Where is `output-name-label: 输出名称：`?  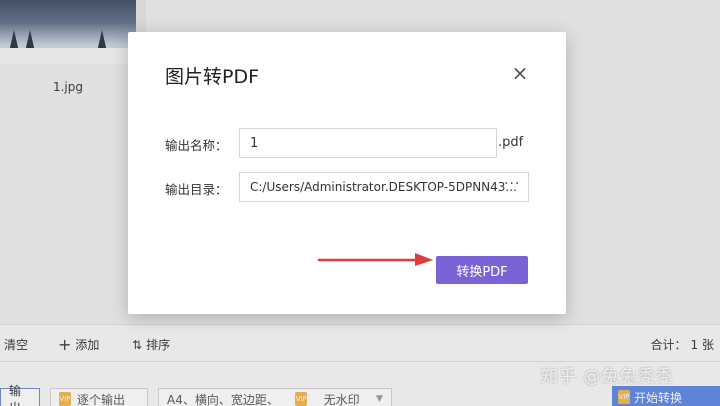 output-name-label: 输出名称： is located at coordinates (196, 145).